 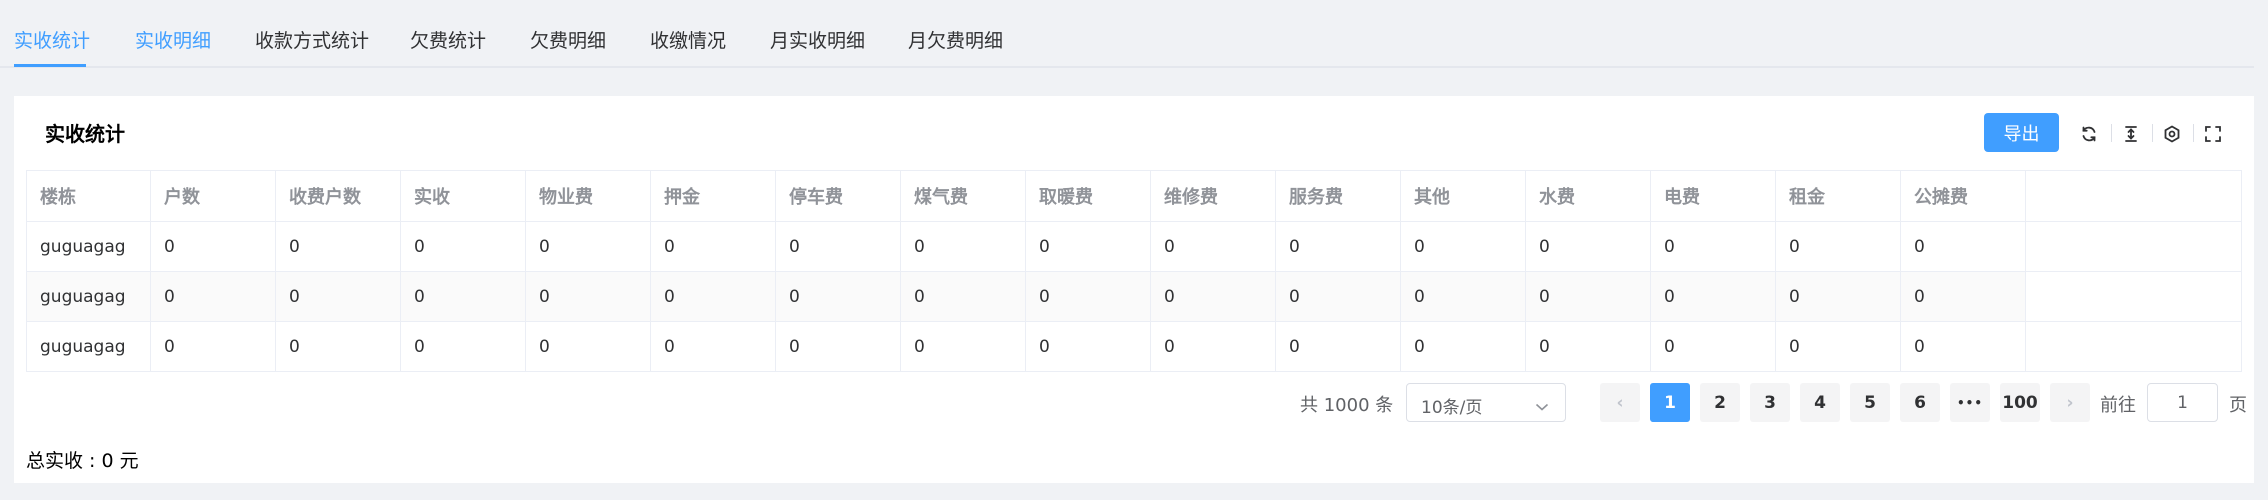 What do you see at coordinates (1970, 402) in the screenshot?
I see `more-pages-button: •••` at bounding box center [1970, 402].